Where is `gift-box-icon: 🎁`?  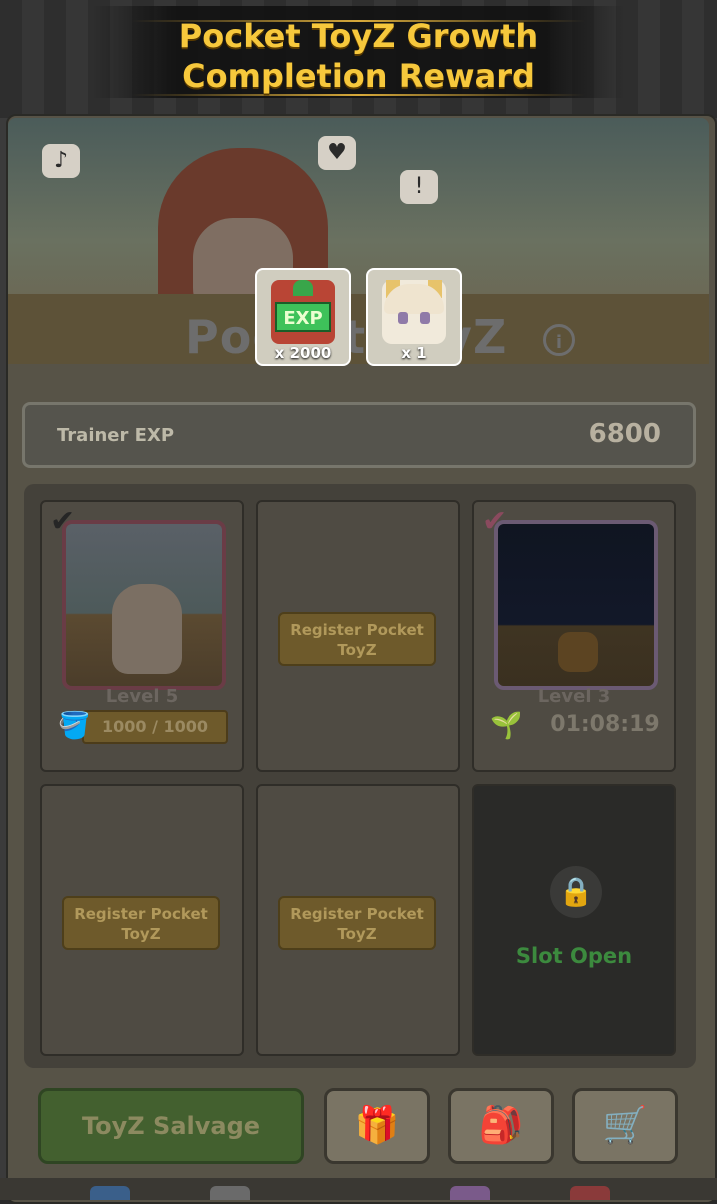 gift-box-icon: 🎁 is located at coordinates (377, 1125).